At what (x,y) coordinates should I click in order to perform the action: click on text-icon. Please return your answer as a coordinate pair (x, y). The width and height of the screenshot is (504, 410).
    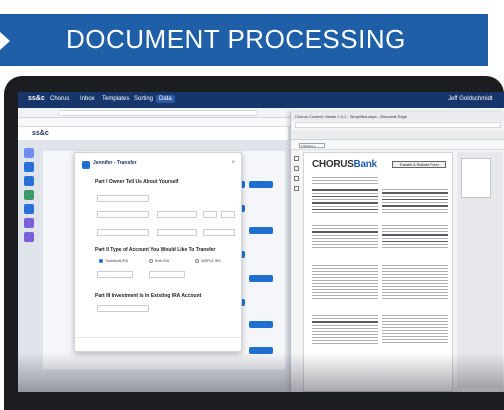
    Looking at the image, I should click on (296, 188).